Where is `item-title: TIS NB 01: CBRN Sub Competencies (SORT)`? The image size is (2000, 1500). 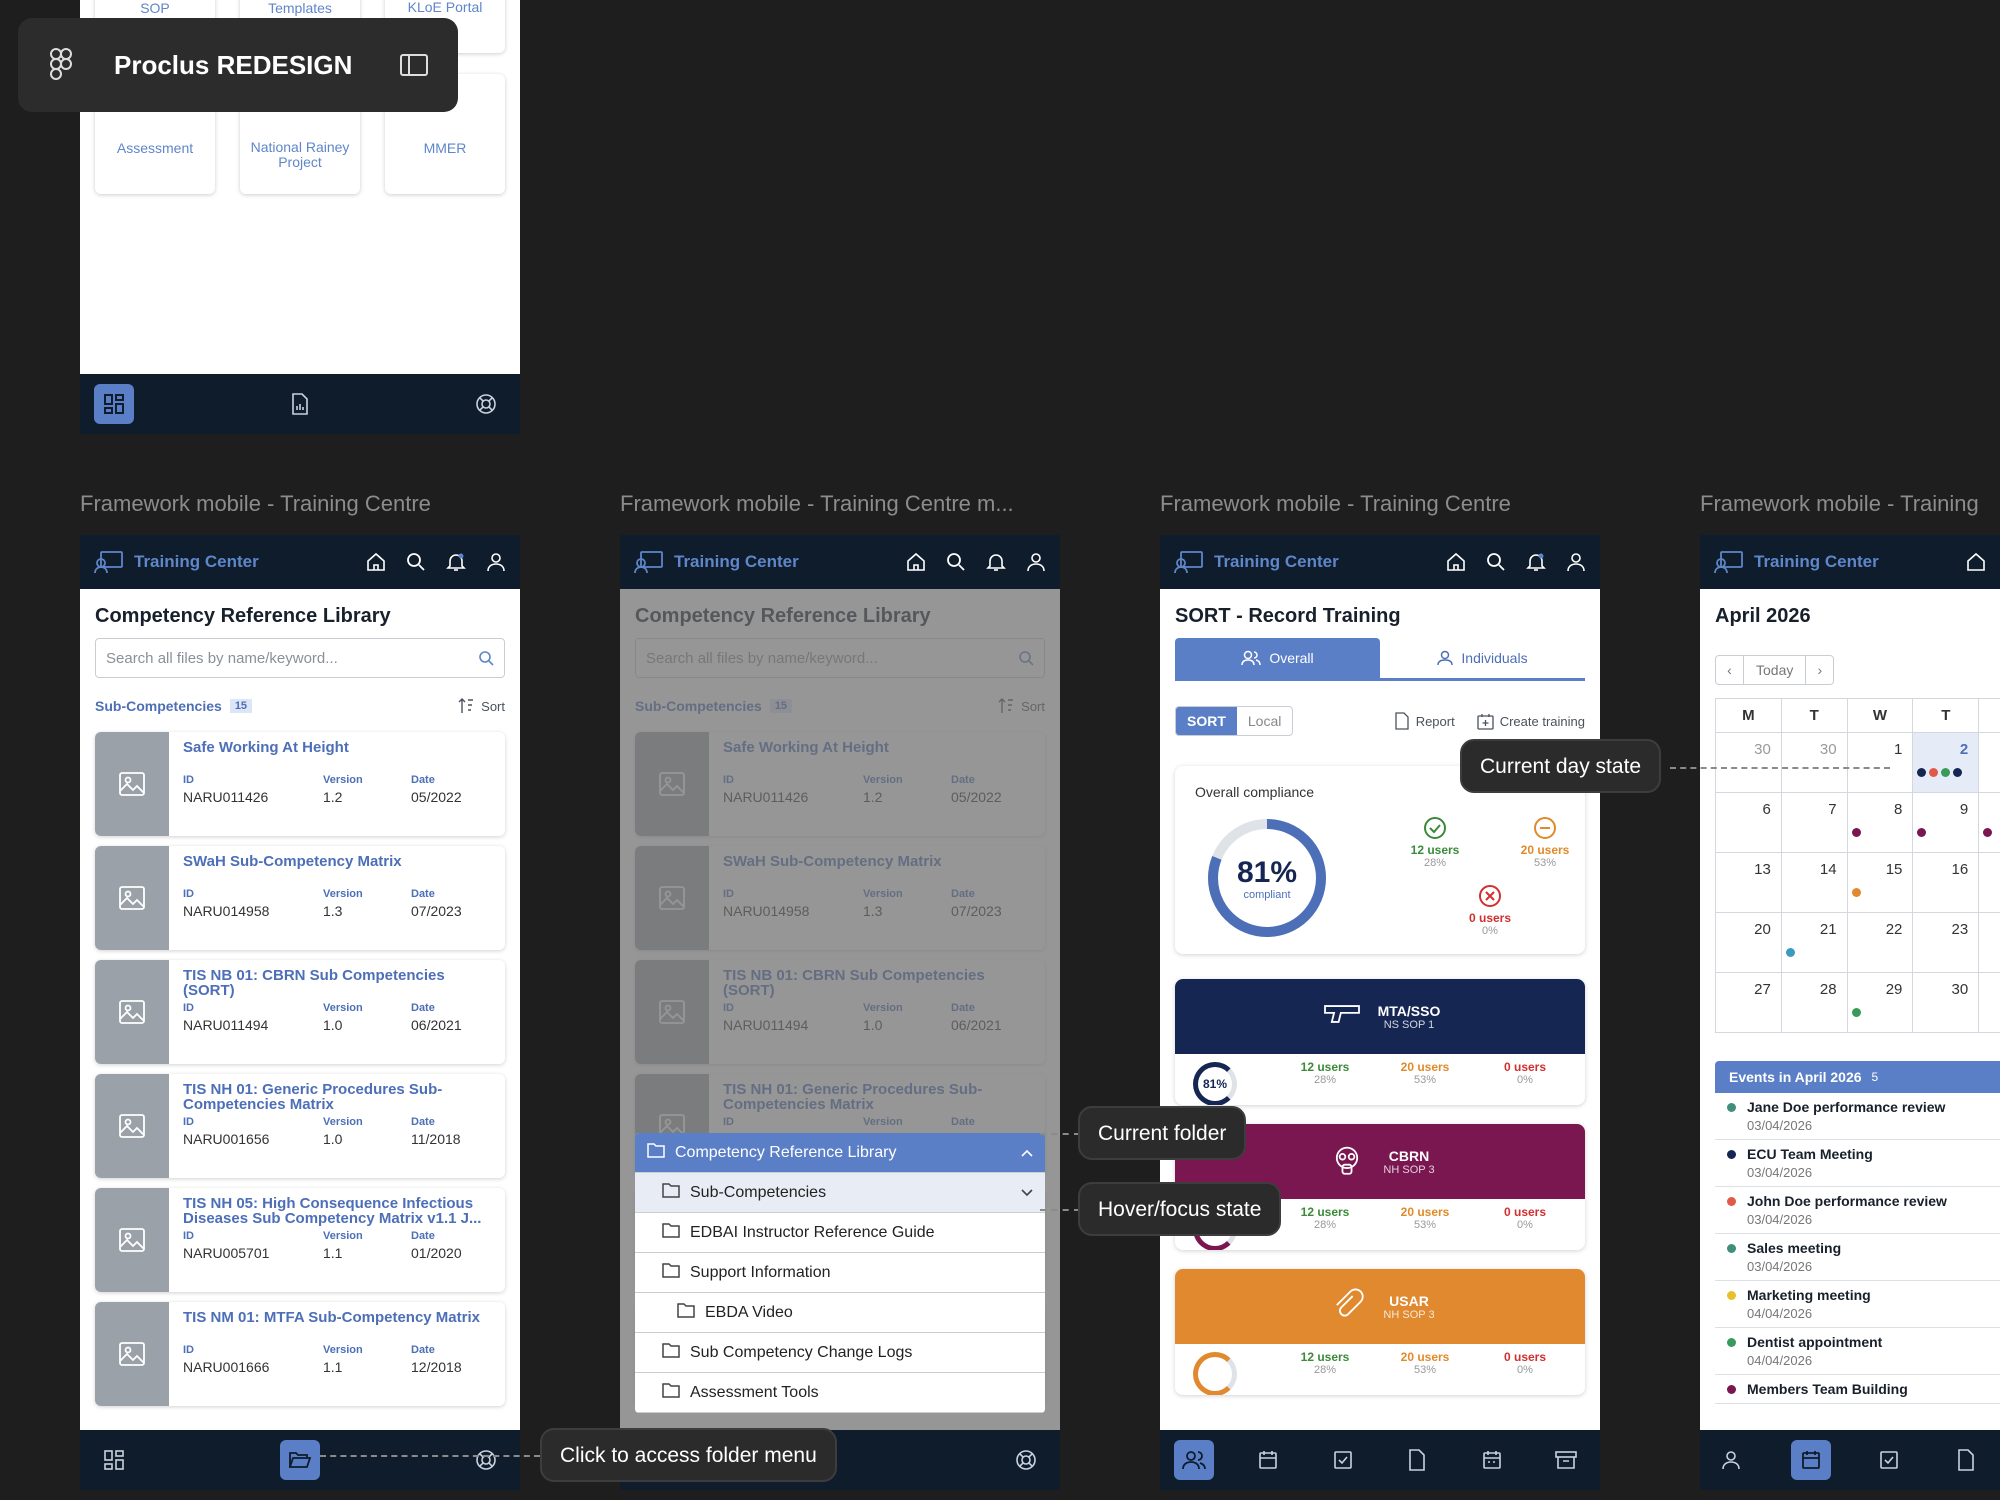
item-title: TIS NB 01: CBRN Sub Competencies (SORT) is located at coordinates (337, 985).